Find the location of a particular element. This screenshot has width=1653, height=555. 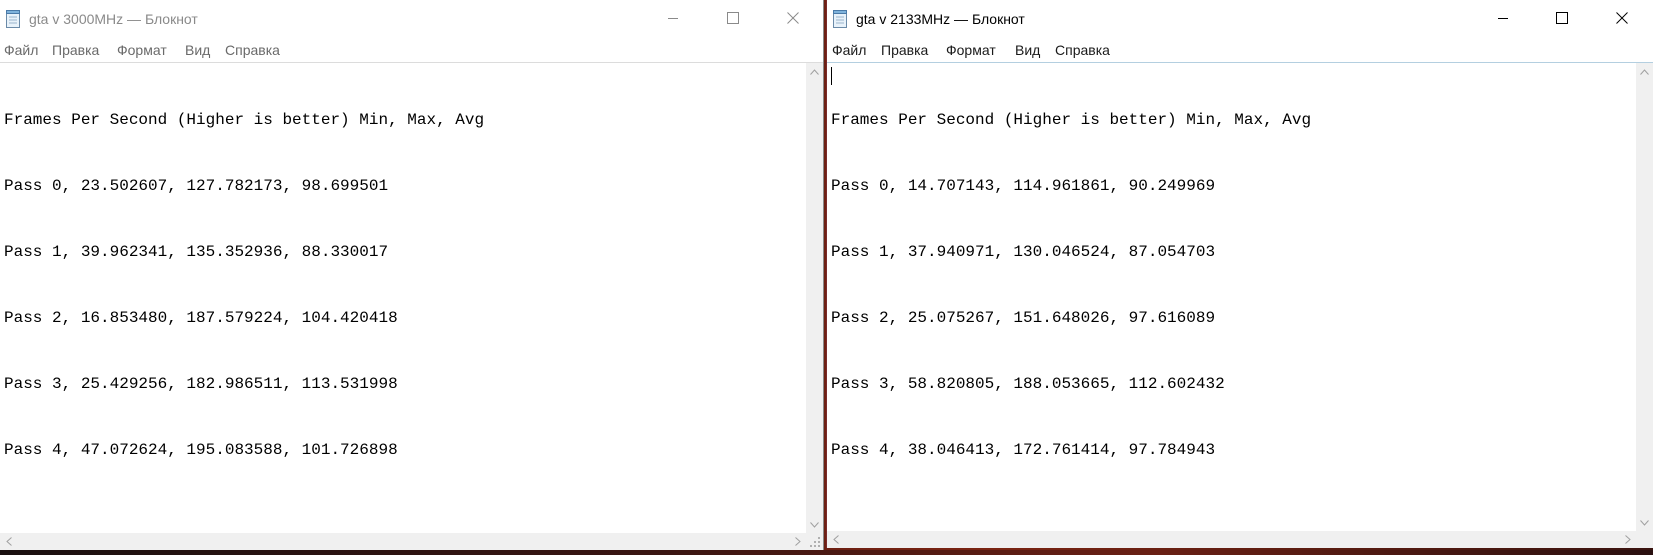

title-bar: gta v 2133MHz — Блокнот is located at coordinates (1240, 19).